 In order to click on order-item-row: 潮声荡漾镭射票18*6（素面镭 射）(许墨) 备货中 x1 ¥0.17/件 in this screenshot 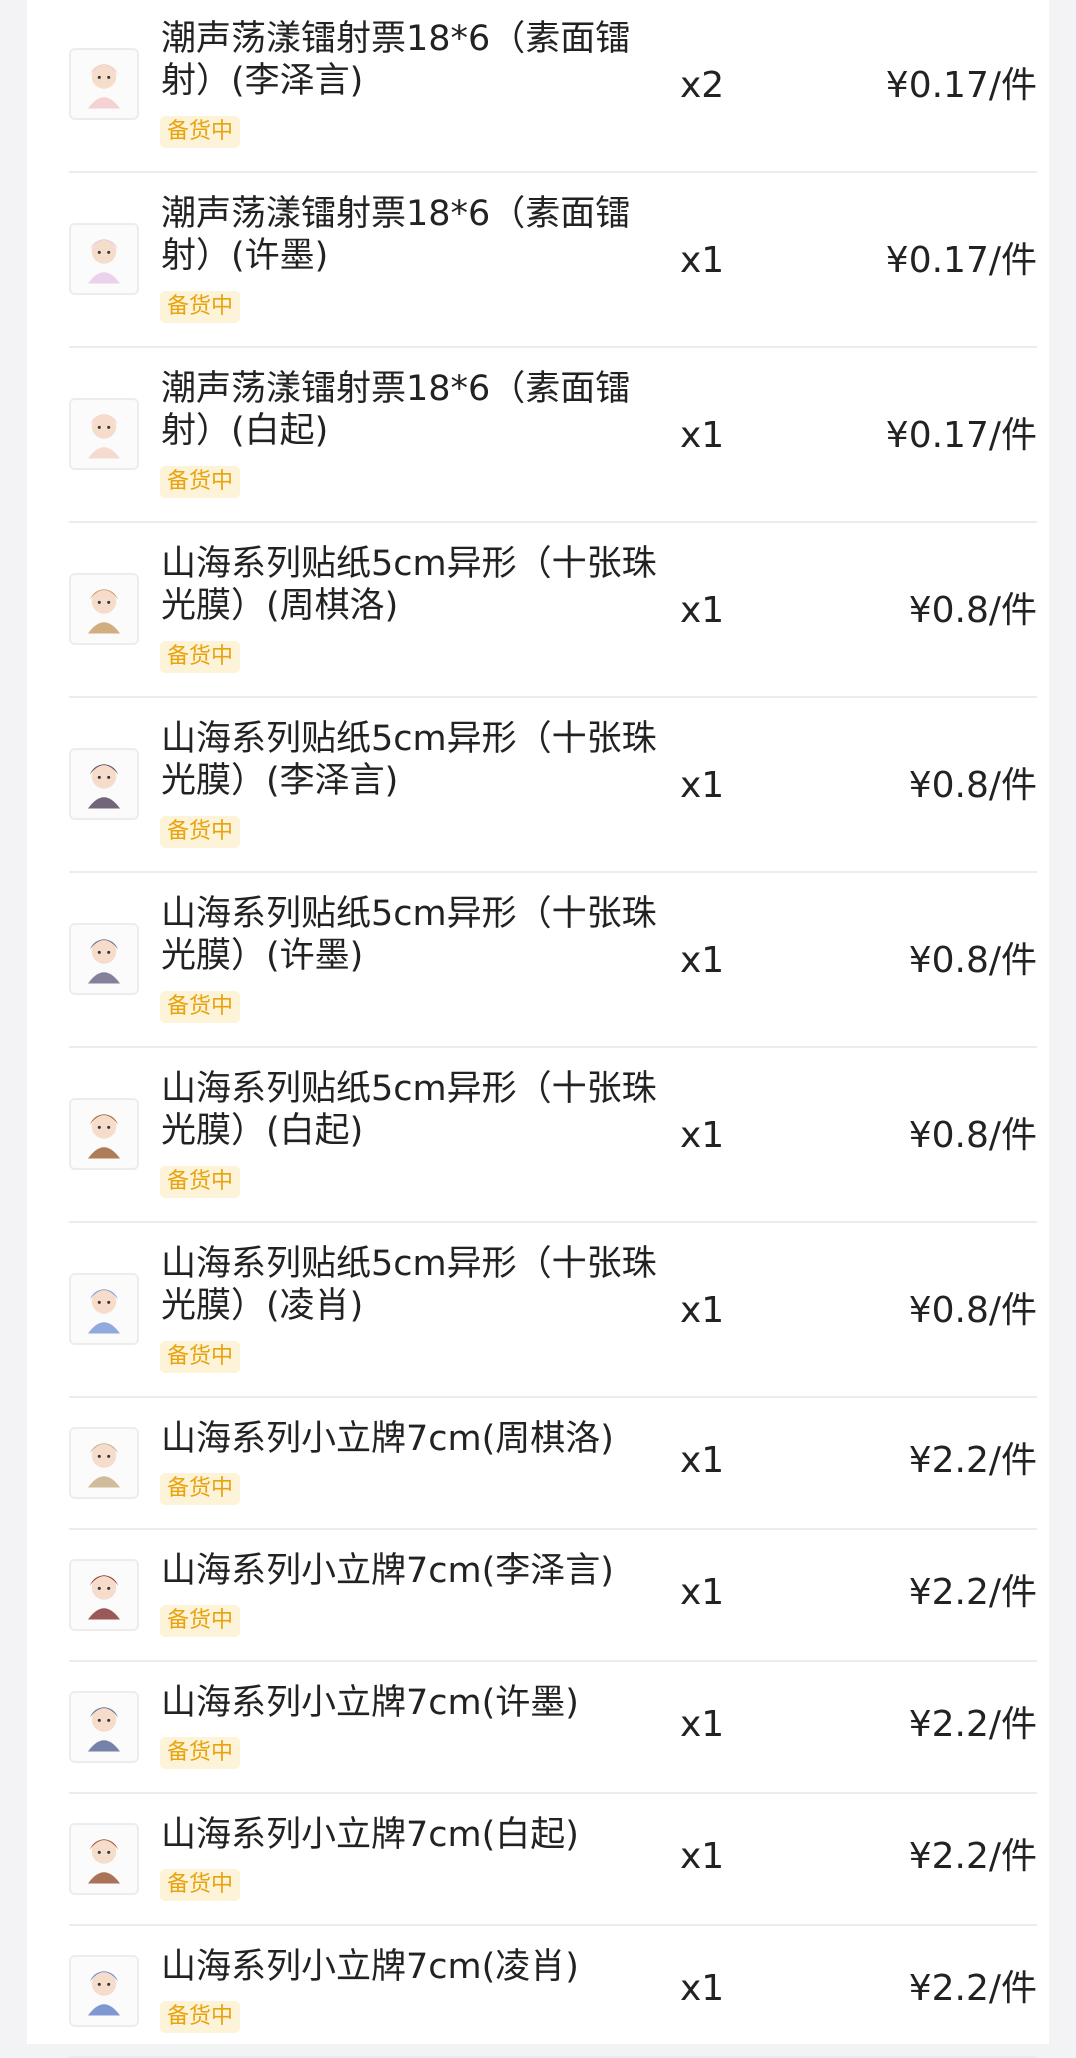, I will do `click(553, 260)`.